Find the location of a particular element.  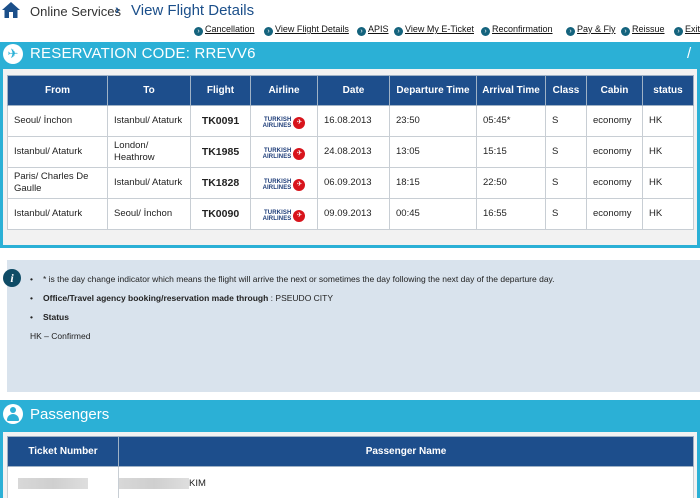

passenger-surname: KIM is located at coordinates (197, 483).